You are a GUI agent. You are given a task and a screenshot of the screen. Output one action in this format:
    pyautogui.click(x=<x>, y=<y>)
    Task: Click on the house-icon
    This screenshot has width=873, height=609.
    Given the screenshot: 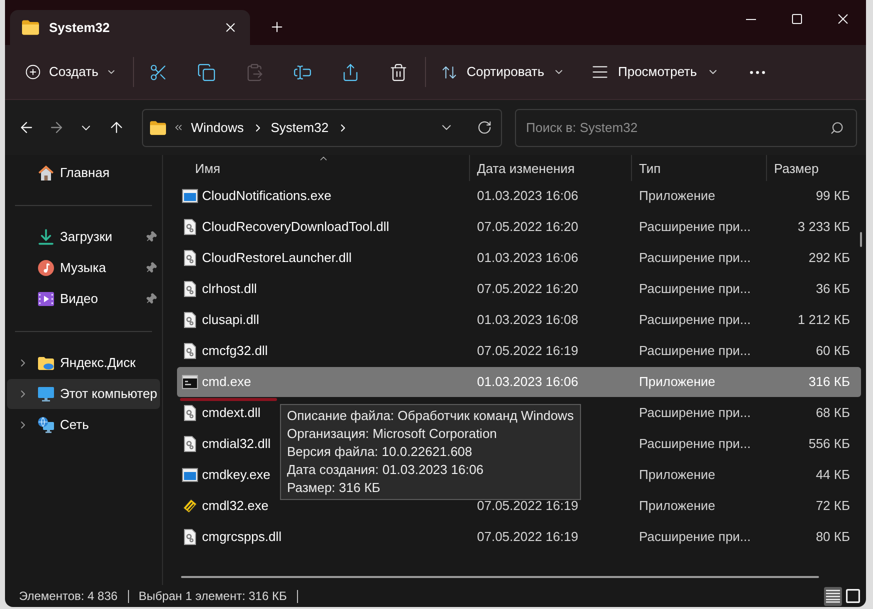 What is the action you would take?
    pyautogui.click(x=46, y=173)
    